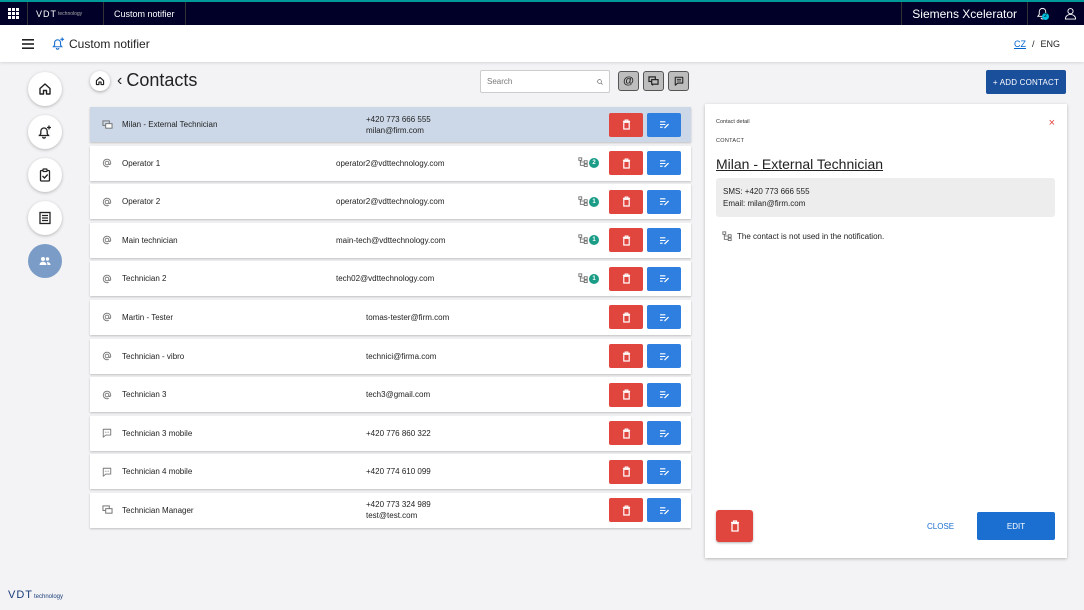 This screenshot has height=610, width=1084. I want to click on filter-sms-button, so click(678, 81).